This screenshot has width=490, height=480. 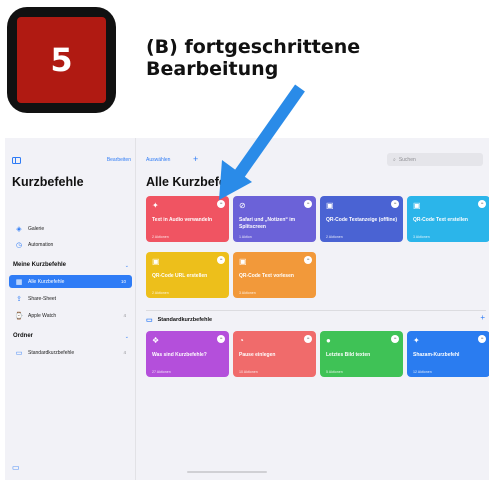 What do you see at coordinates (119, 160) in the screenshot?
I see `edit-button: Bearbeiten` at bounding box center [119, 160].